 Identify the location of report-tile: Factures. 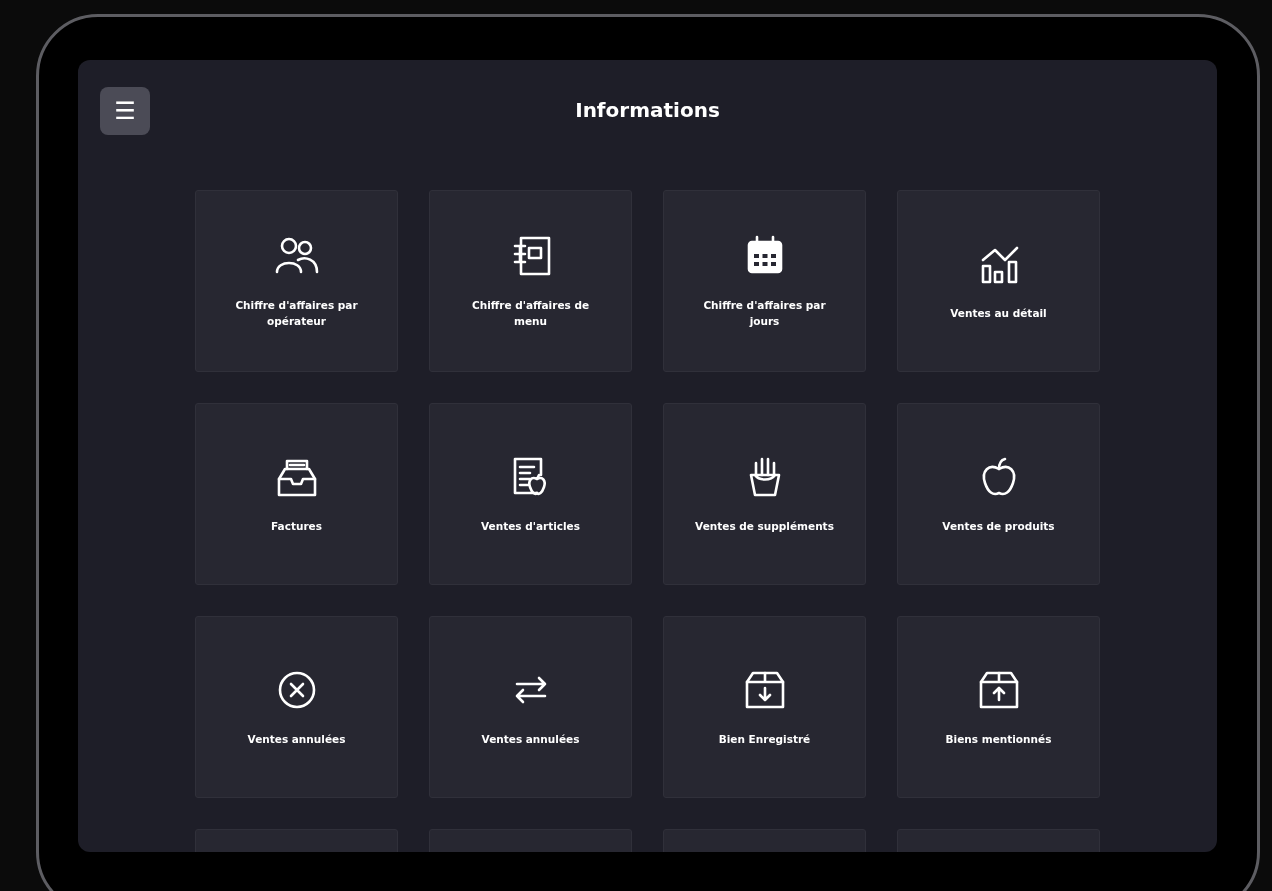
(296, 494).